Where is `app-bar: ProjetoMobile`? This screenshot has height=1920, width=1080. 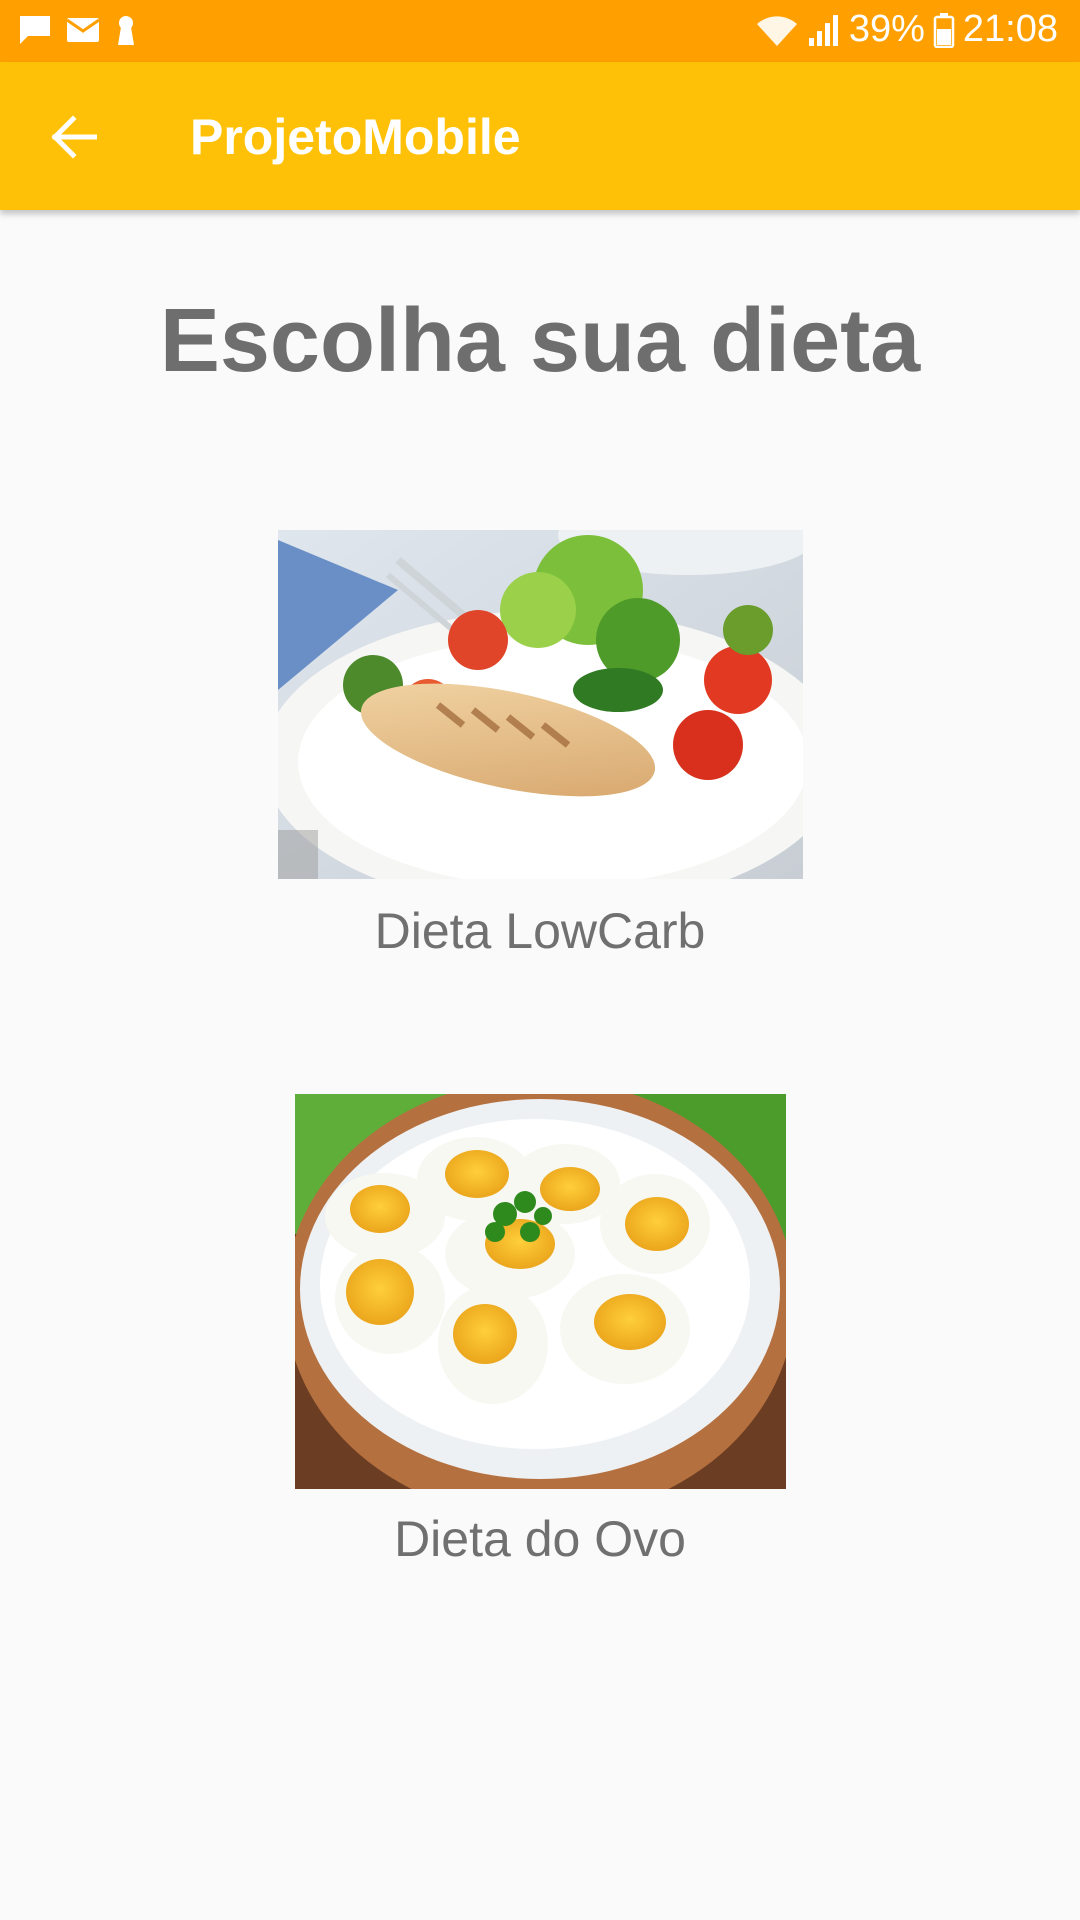 app-bar: ProjetoMobile is located at coordinates (540, 136).